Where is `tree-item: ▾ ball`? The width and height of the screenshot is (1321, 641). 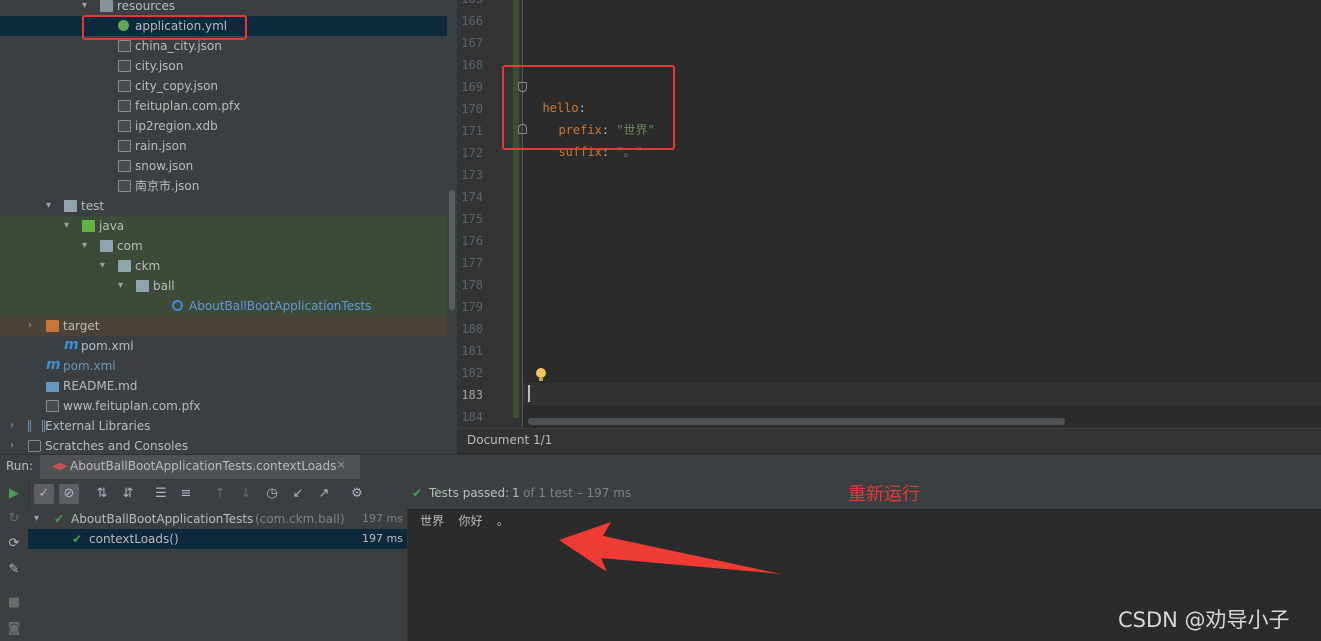 tree-item: ▾ ball is located at coordinates (223, 286).